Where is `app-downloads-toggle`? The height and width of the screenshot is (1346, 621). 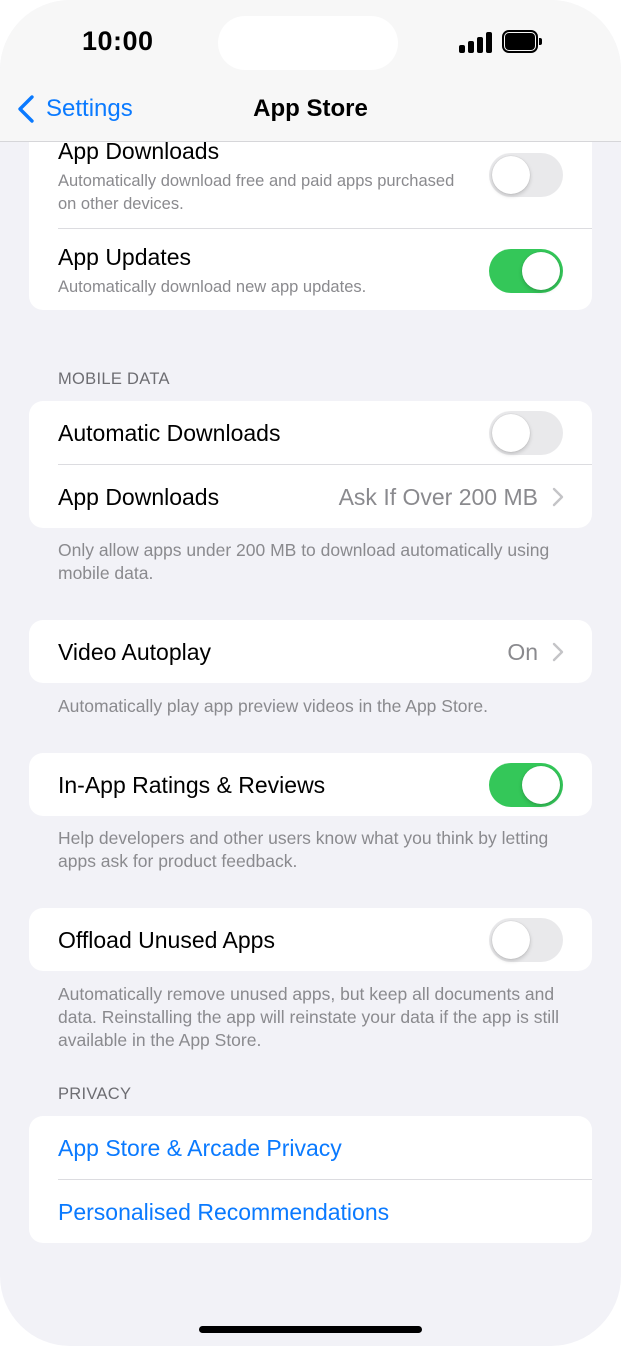 app-downloads-toggle is located at coordinates (526, 175).